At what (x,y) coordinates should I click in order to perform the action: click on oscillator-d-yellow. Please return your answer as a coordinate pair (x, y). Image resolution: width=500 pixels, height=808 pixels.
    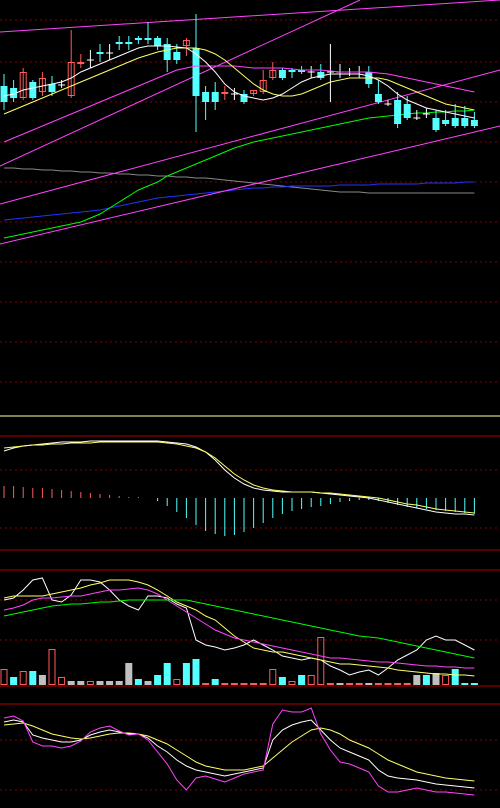
    Looking at the image, I should click on (239, 752).